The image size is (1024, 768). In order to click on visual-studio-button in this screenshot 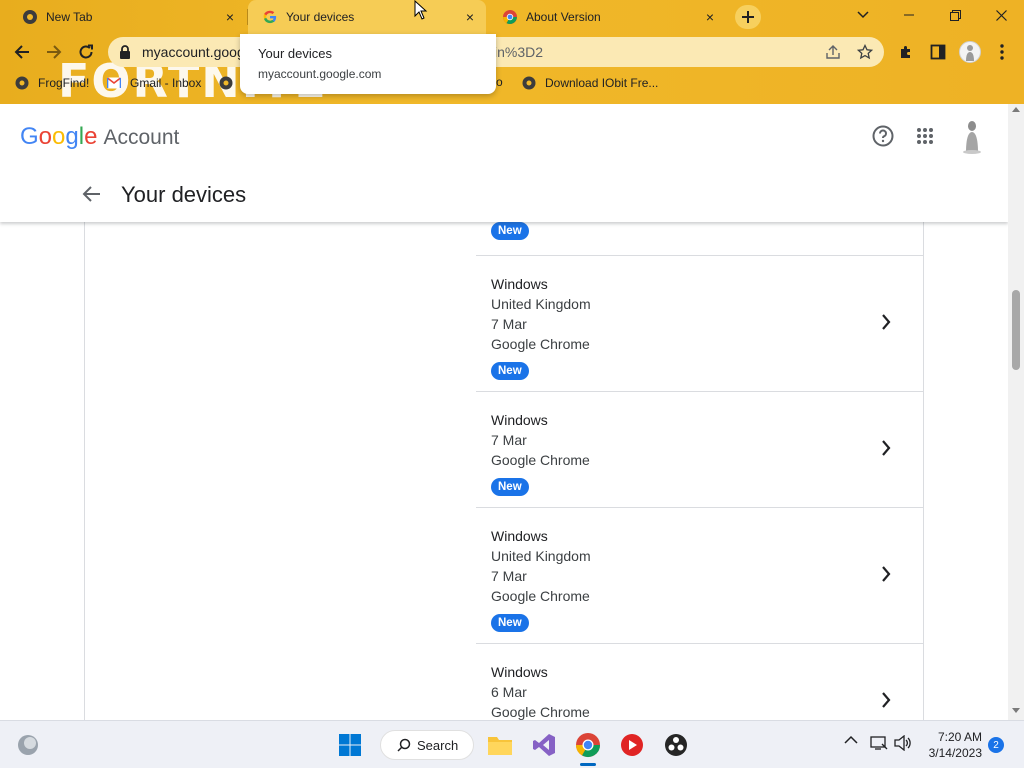, I will do `click(544, 745)`.